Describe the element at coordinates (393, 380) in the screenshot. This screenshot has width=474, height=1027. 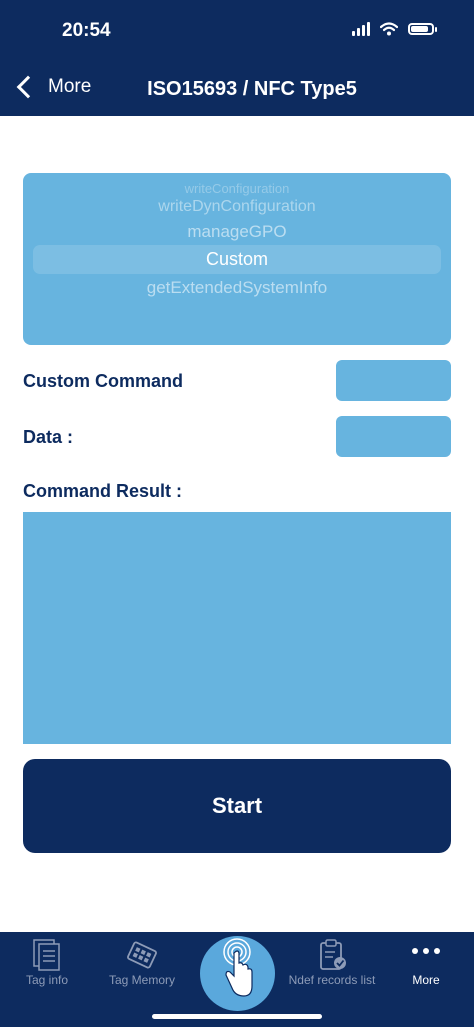
I see `custom-command-input` at that location.